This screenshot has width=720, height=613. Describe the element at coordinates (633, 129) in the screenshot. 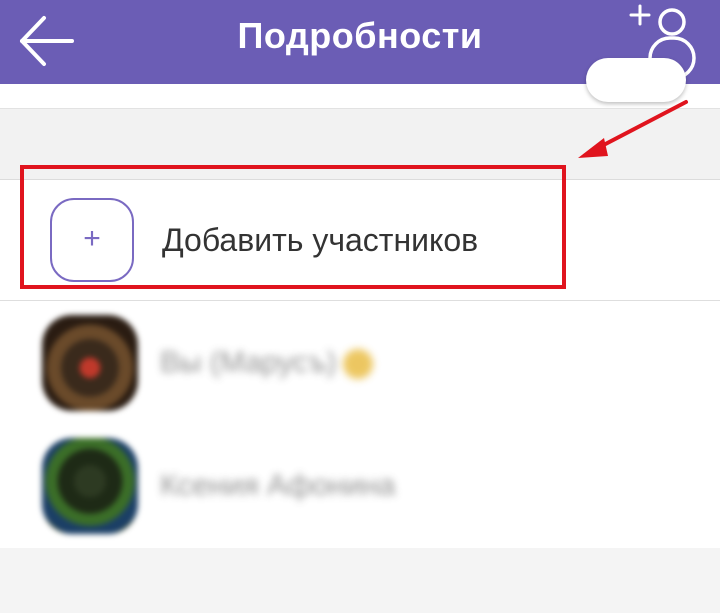

I see `red-arrow-annotation` at that location.